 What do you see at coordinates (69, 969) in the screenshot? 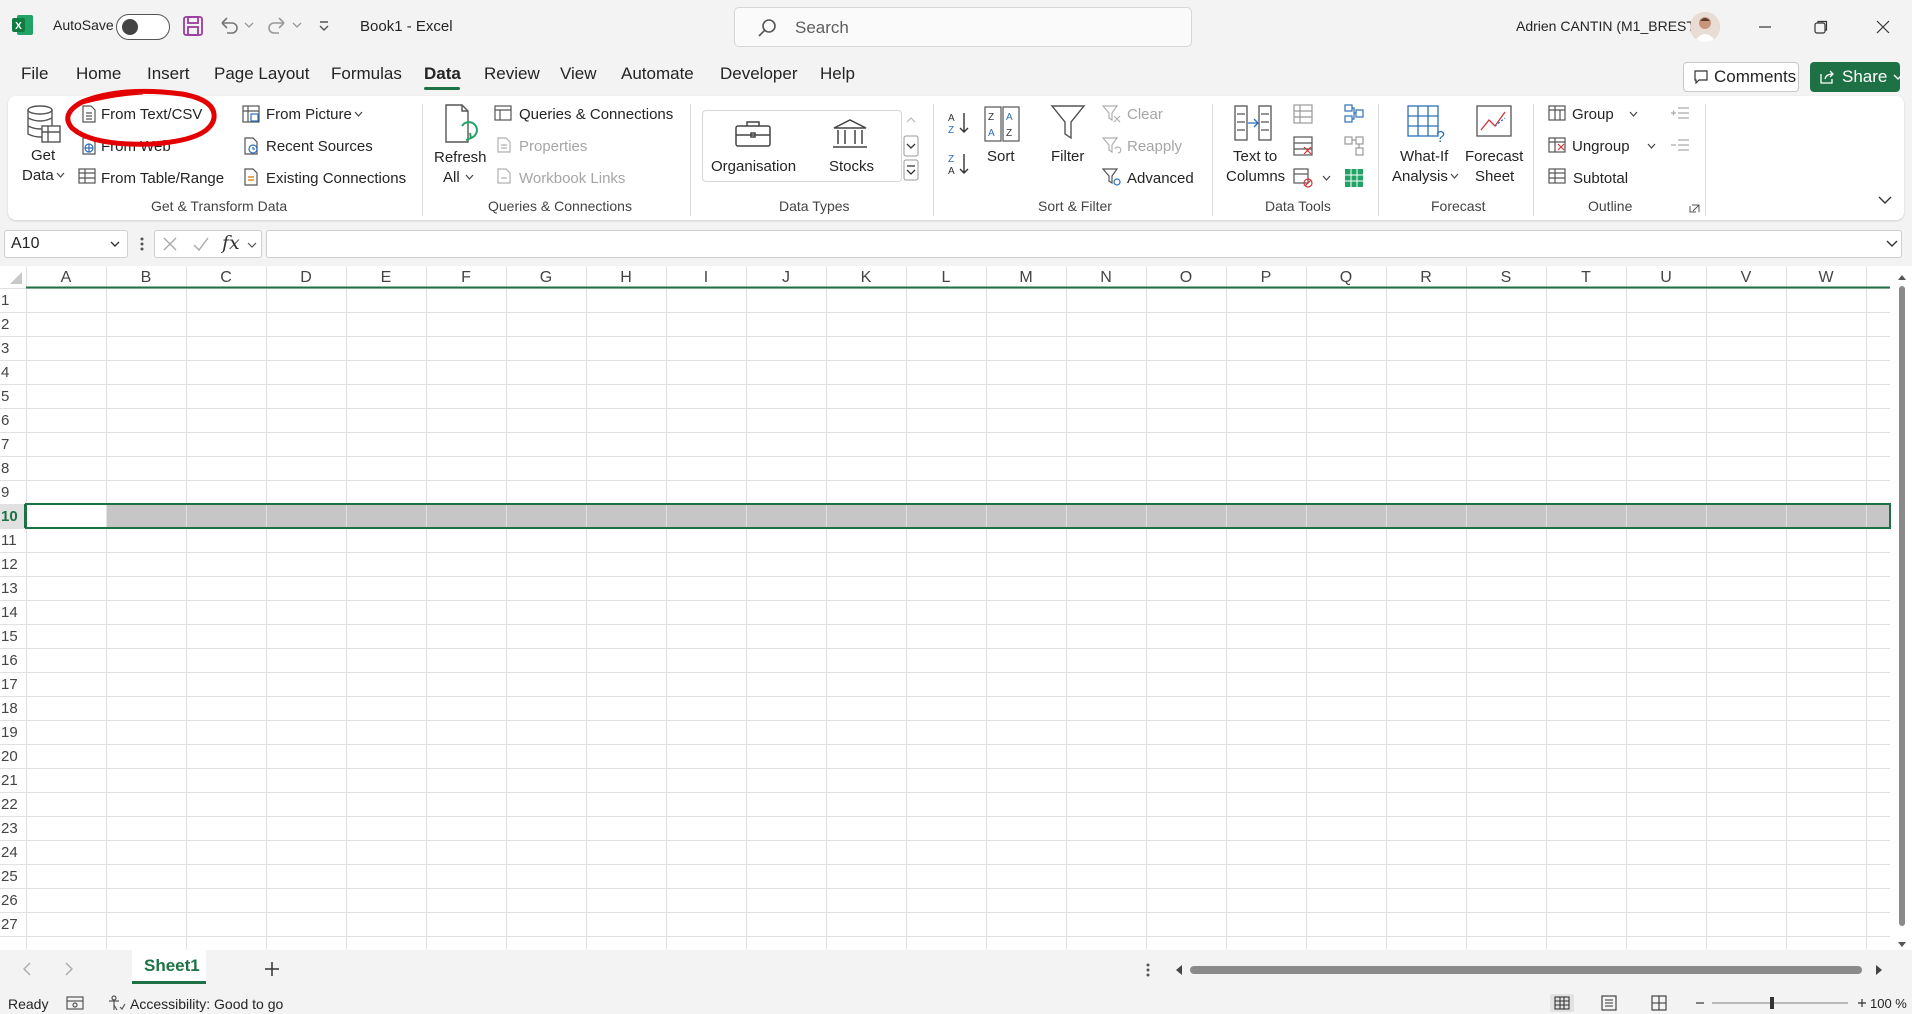
I see `next-sheet-icon` at bounding box center [69, 969].